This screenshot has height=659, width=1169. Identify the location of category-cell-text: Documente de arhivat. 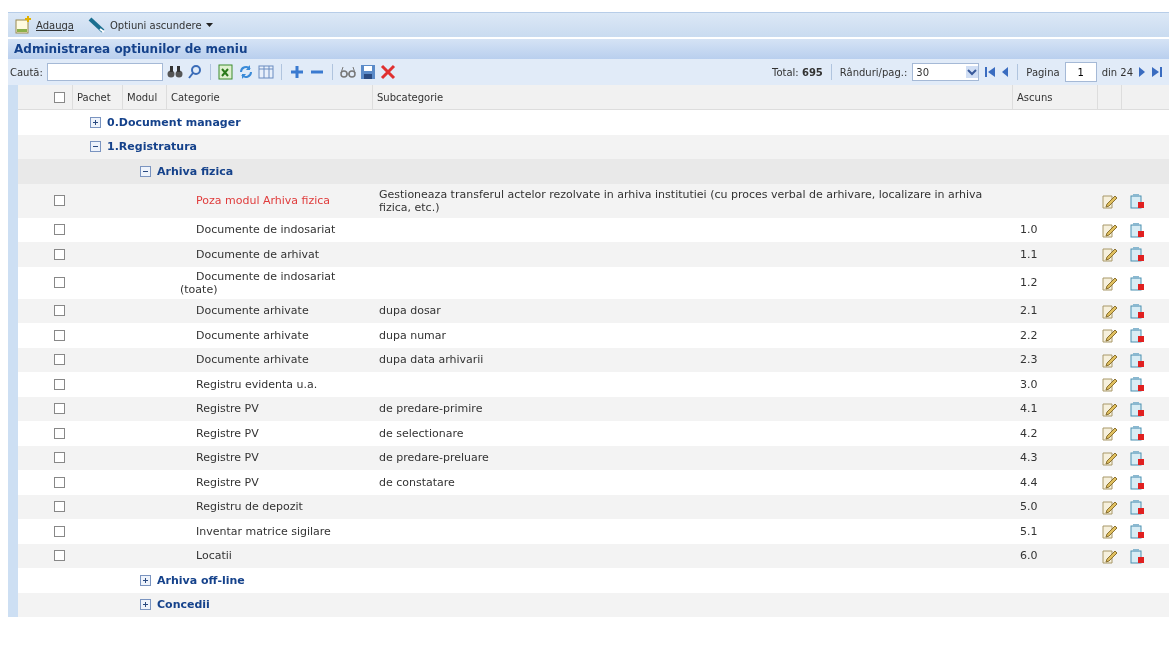
(258, 254).